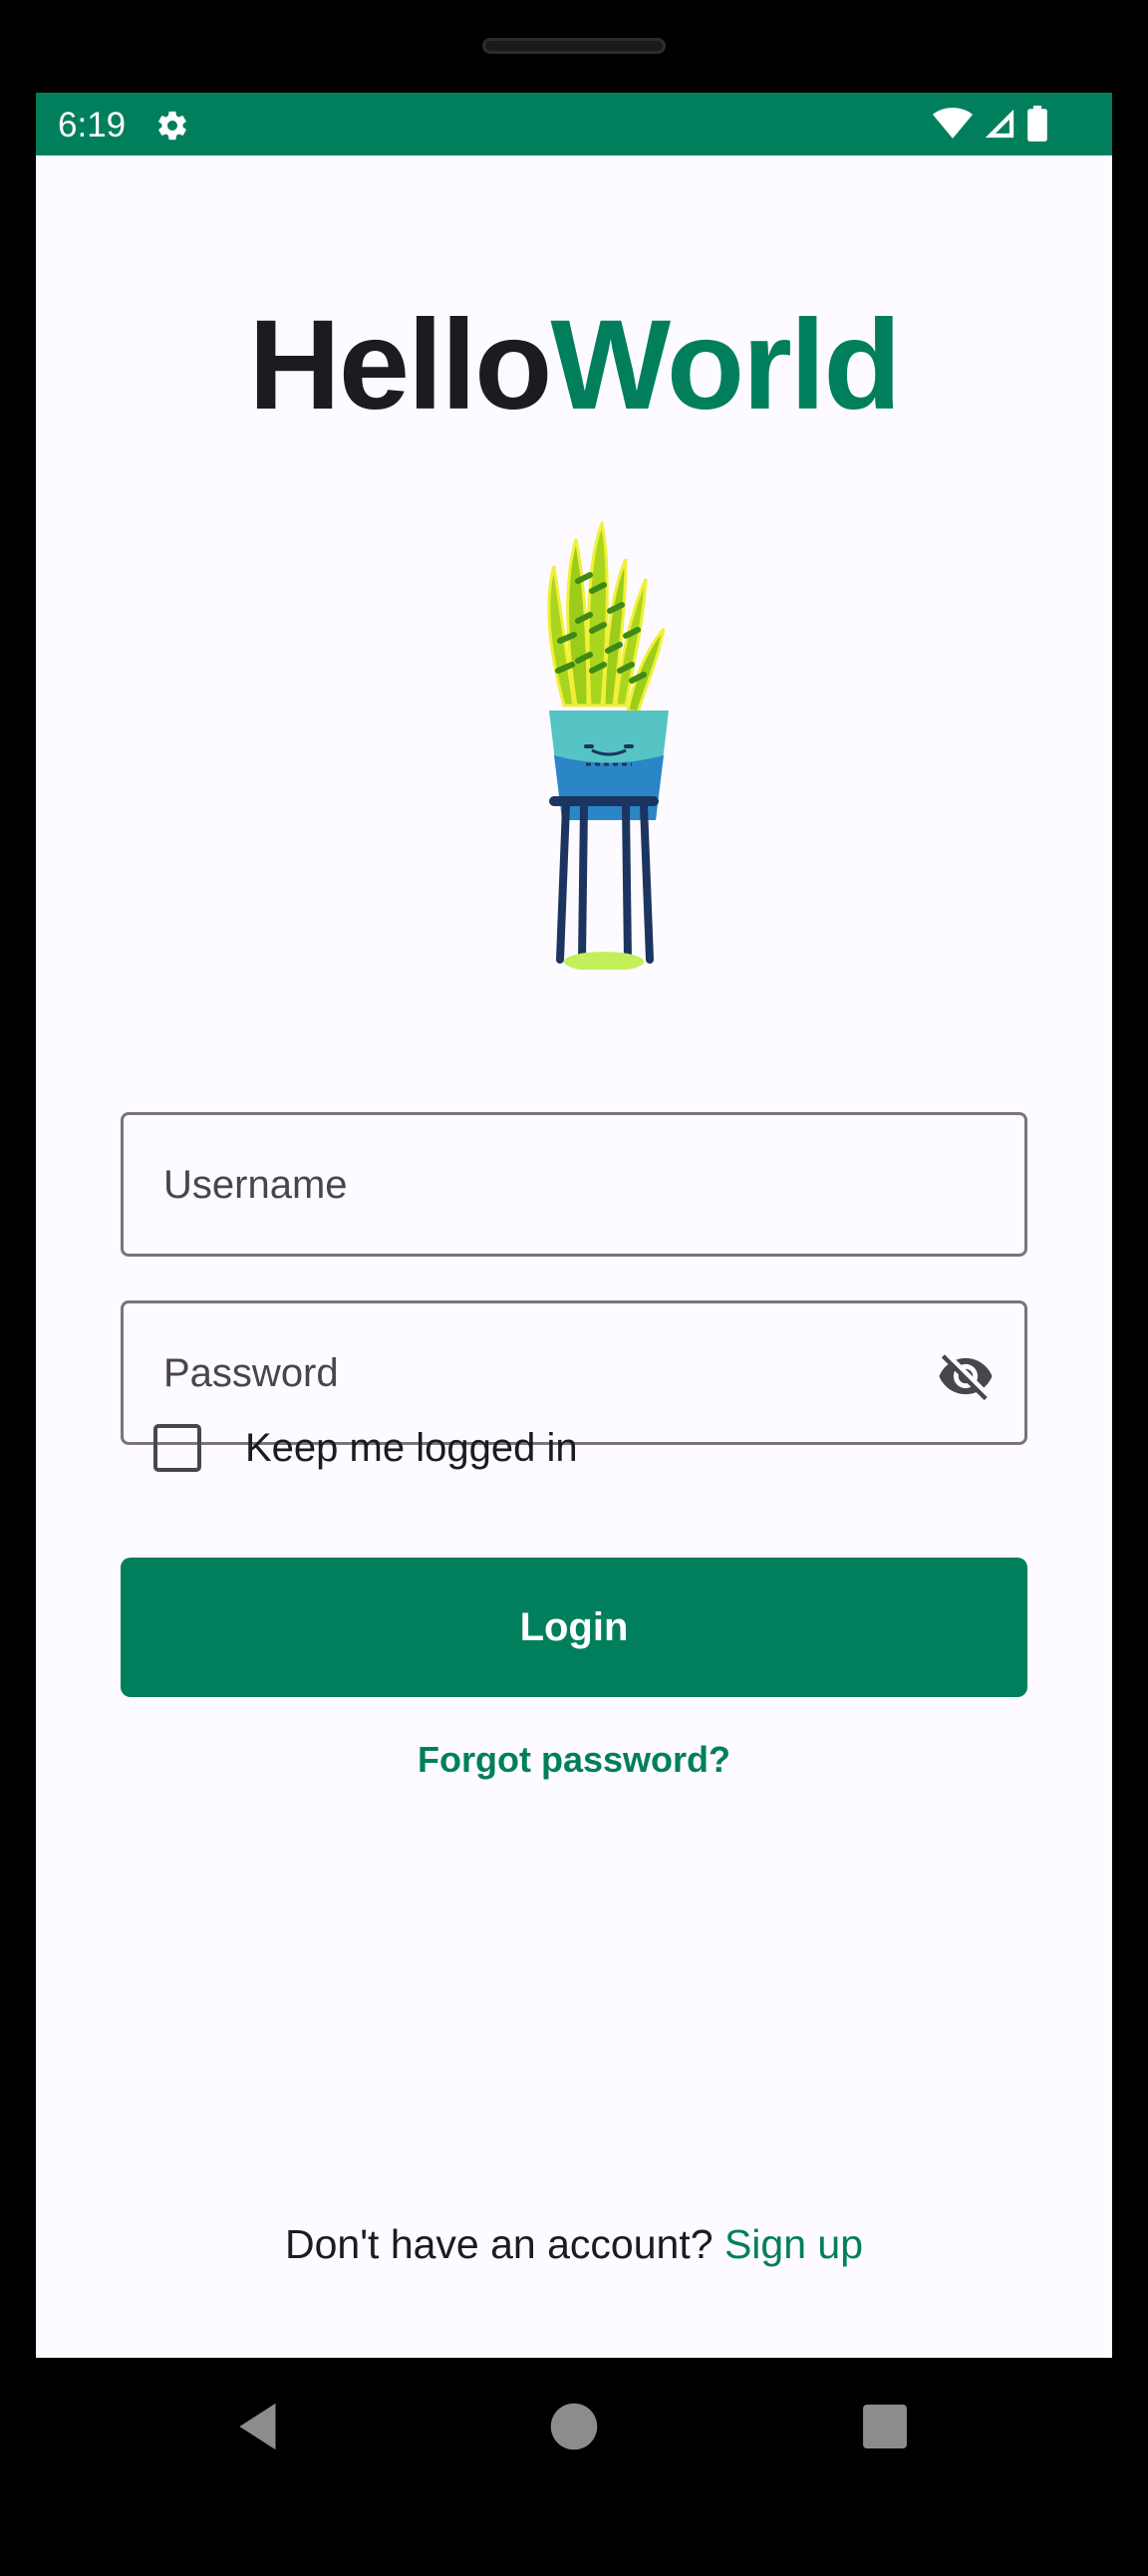  I want to click on password-input, so click(542, 1373).